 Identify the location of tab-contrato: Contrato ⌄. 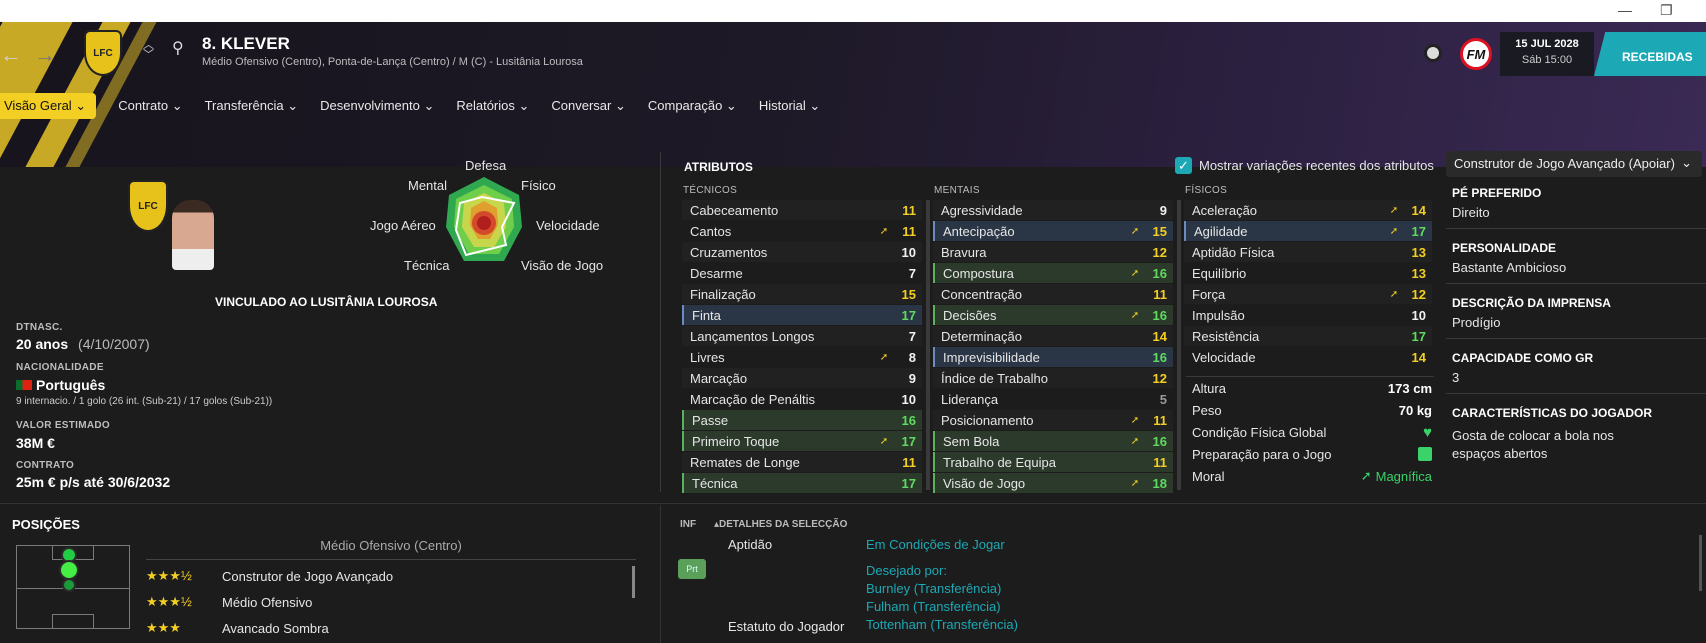
(150, 106).